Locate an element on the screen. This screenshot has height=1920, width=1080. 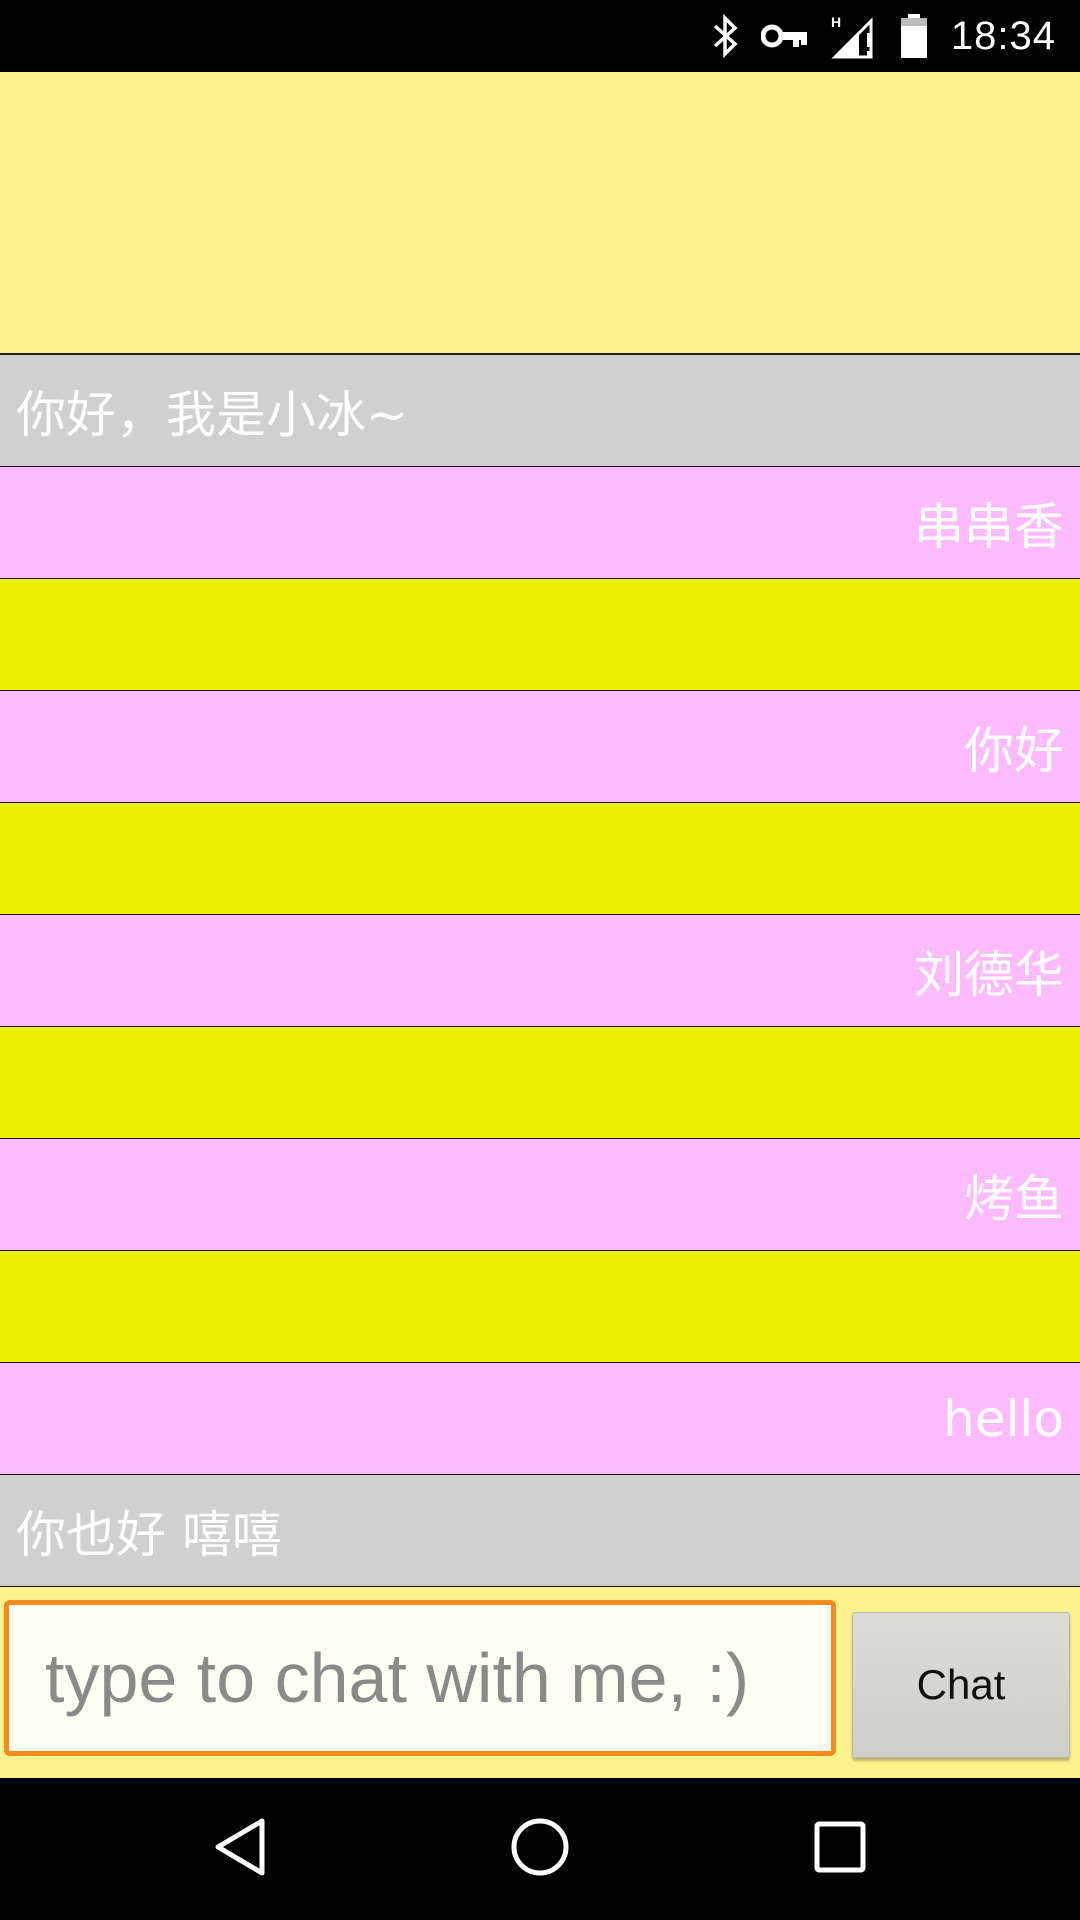
vpn-key-icon is located at coordinates (784, 36).